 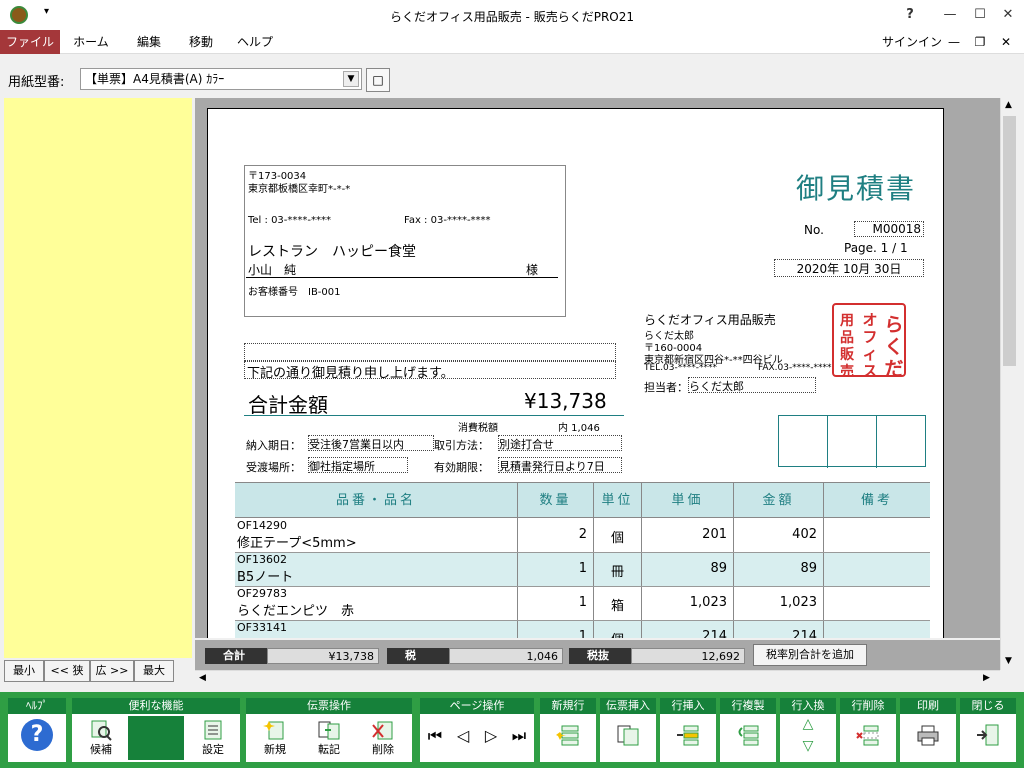 What do you see at coordinates (876, 442) in the screenshot?
I see `stamp-box-divider` at bounding box center [876, 442].